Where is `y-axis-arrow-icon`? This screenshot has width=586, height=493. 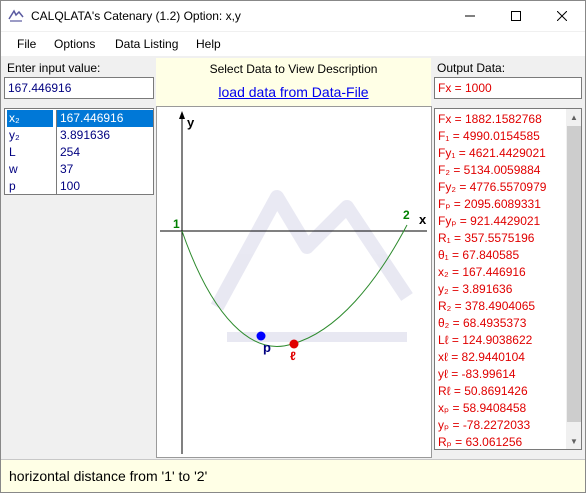
y-axis-arrow-icon is located at coordinates (182, 115).